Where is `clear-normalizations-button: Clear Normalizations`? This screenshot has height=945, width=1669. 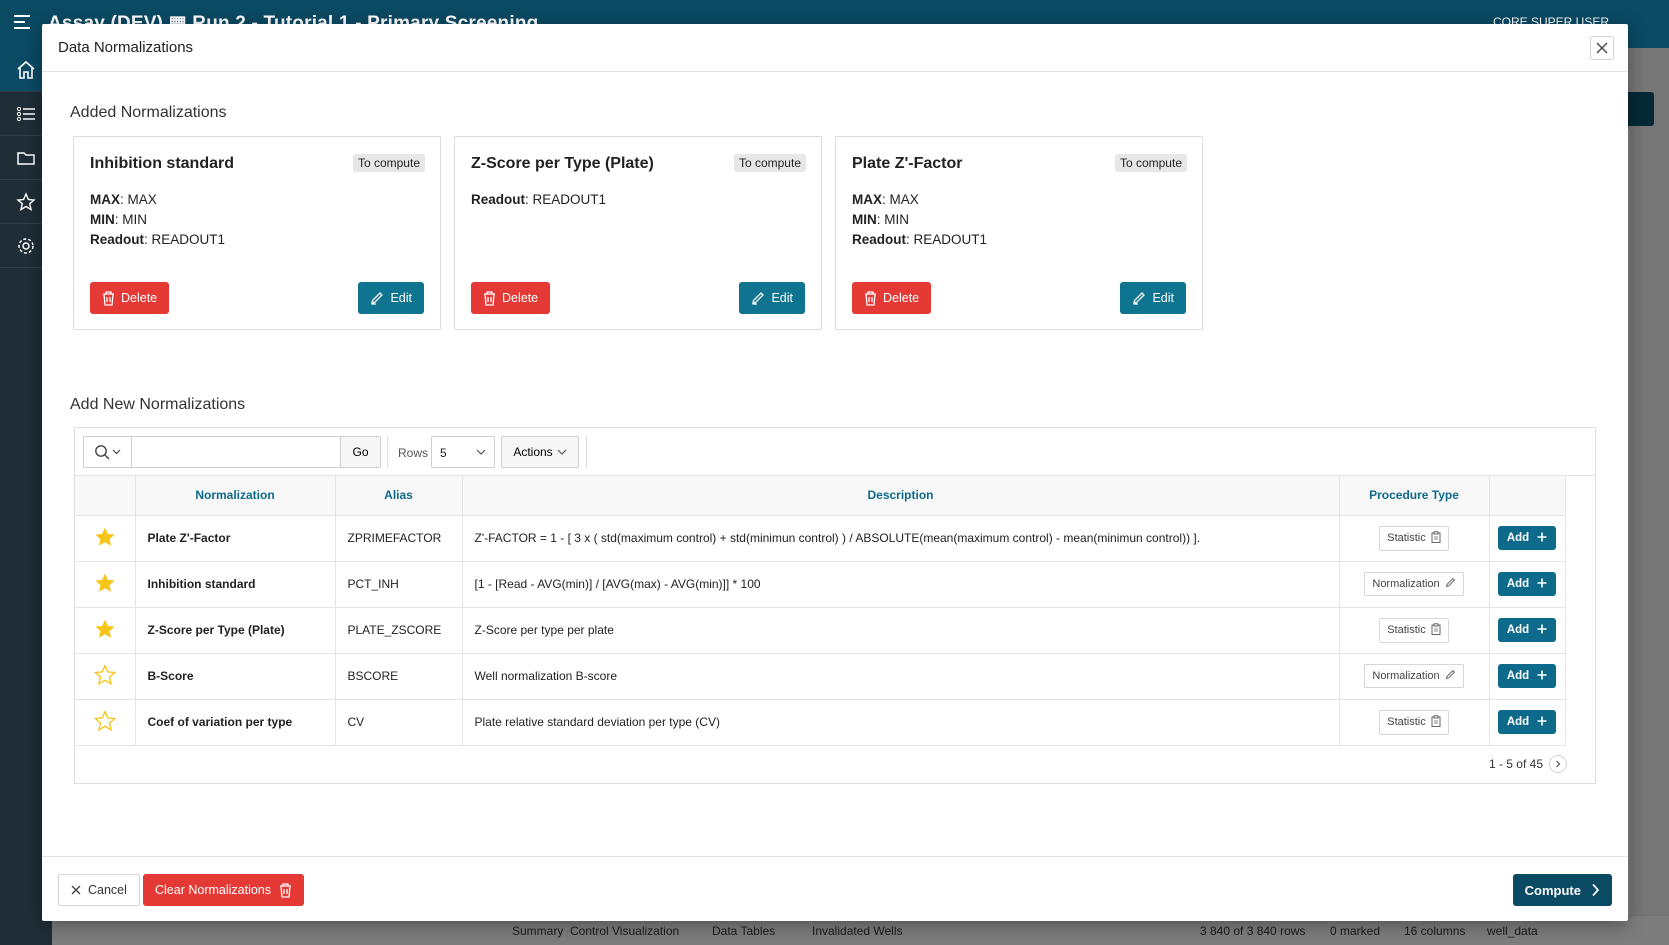 clear-normalizations-button: Clear Normalizations is located at coordinates (224, 890).